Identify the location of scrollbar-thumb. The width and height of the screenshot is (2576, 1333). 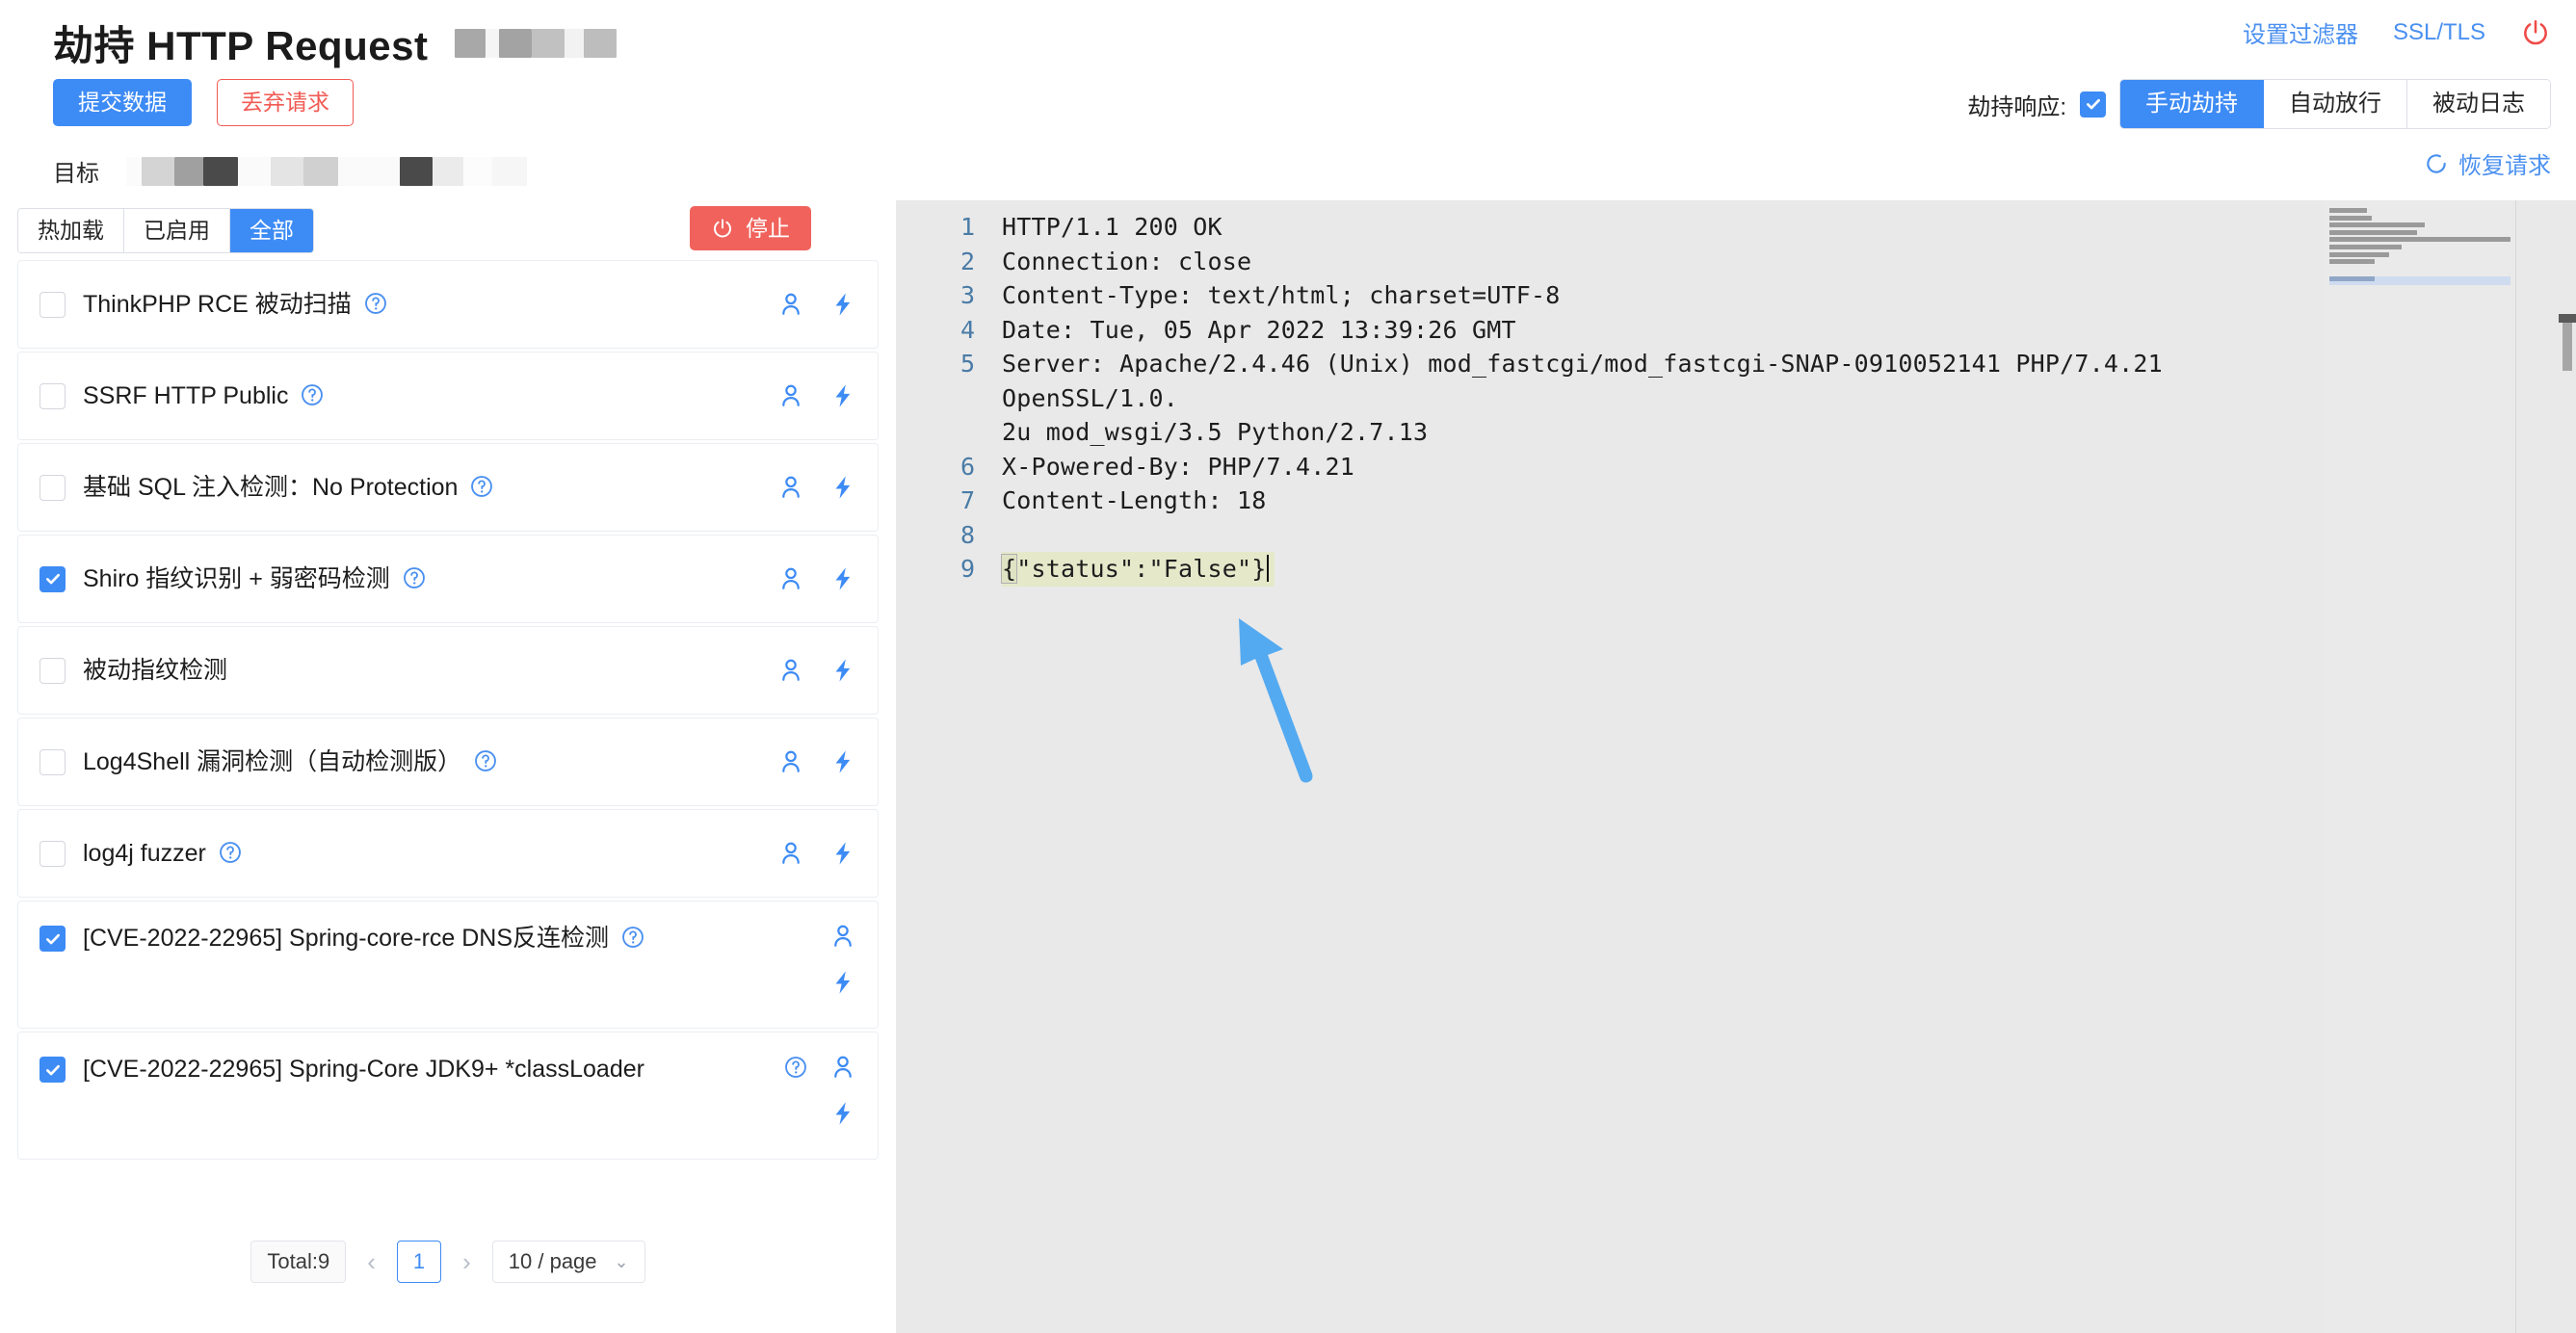
(2568, 347).